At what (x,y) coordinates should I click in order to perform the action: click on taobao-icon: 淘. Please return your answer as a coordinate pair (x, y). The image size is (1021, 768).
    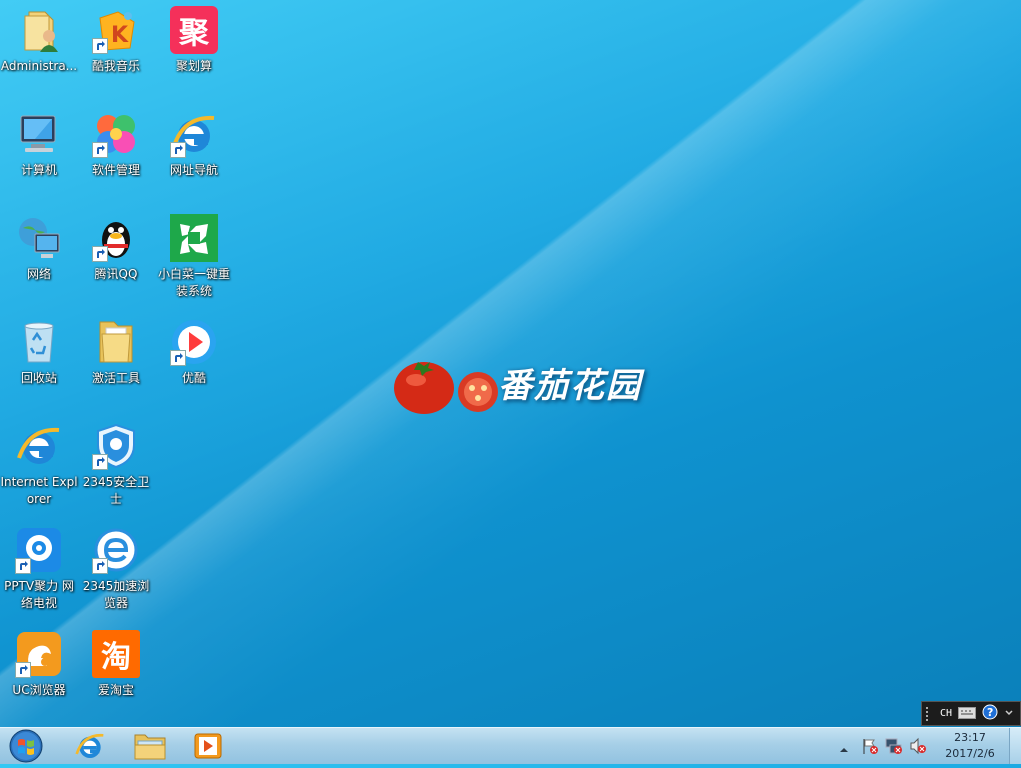
    Looking at the image, I should click on (116, 654).